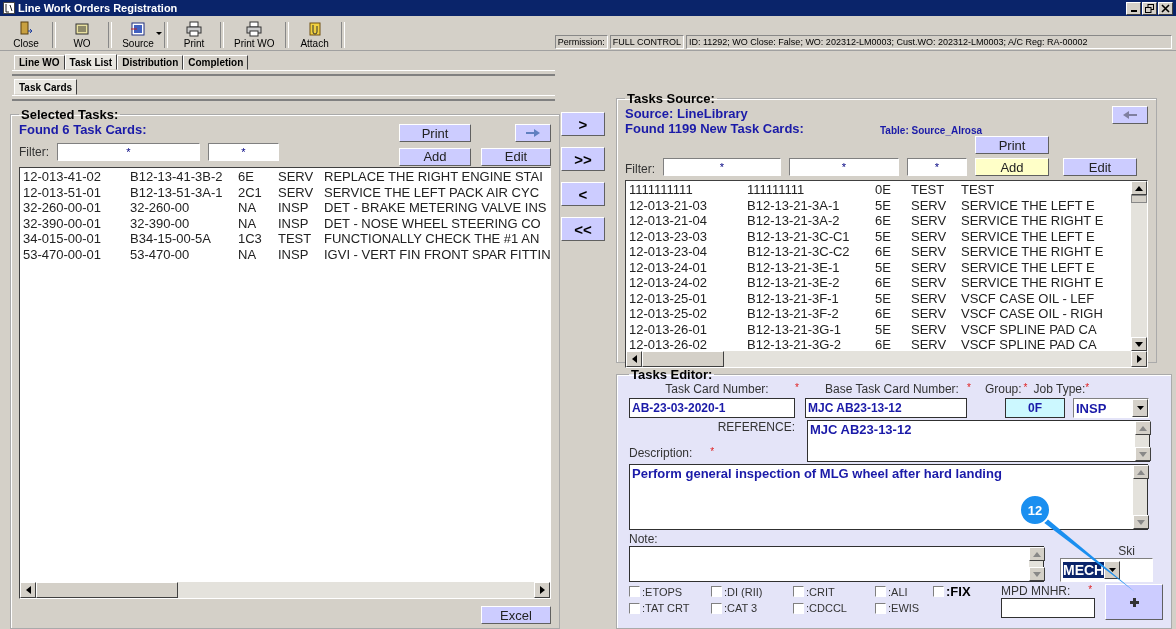 This screenshot has width=1176, height=629. I want to click on list-cell-text: B12-13-51-3A-1, so click(177, 192).